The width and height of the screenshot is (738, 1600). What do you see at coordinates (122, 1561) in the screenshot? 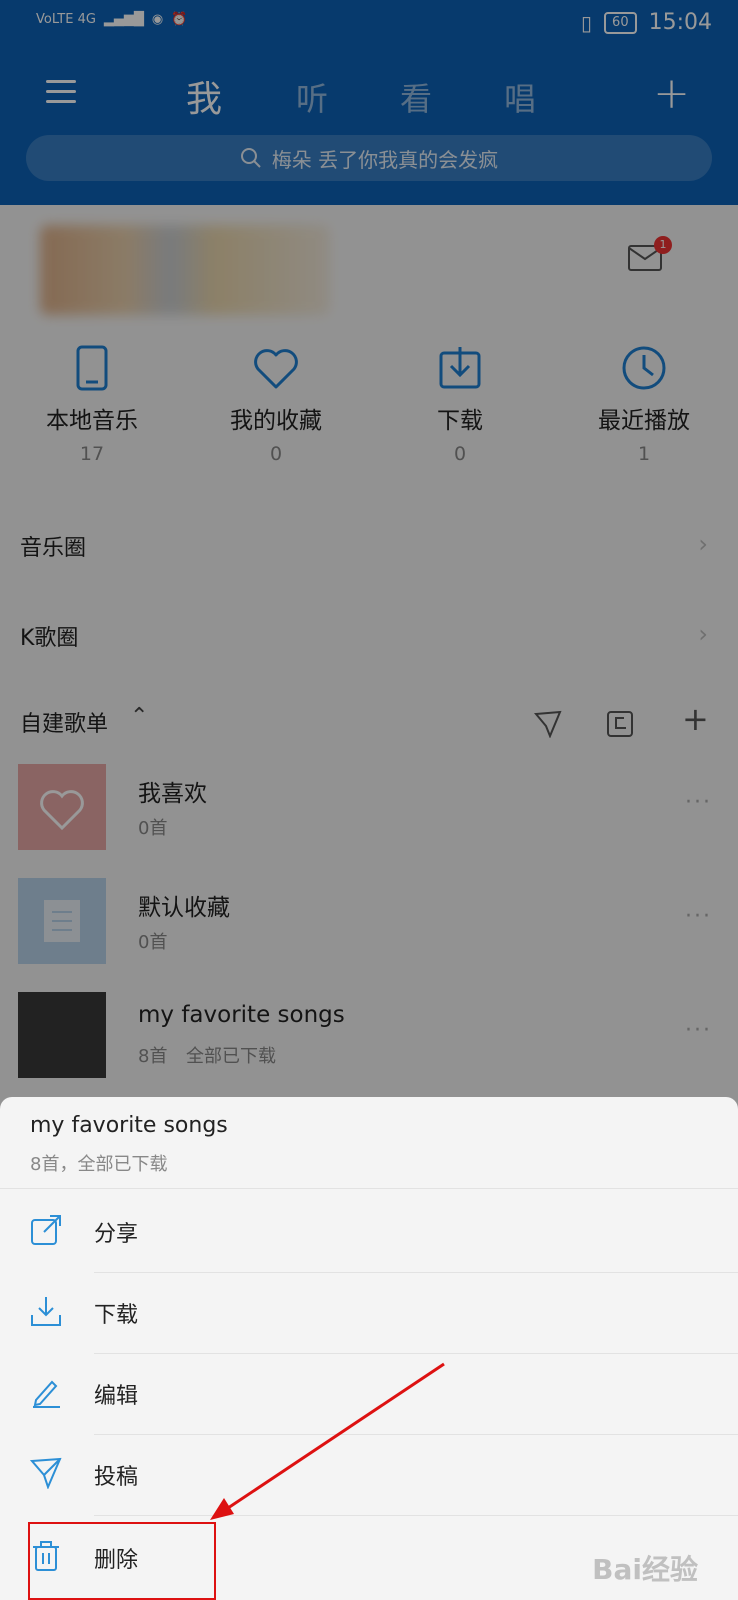
I see `highlight-box` at bounding box center [122, 1561].